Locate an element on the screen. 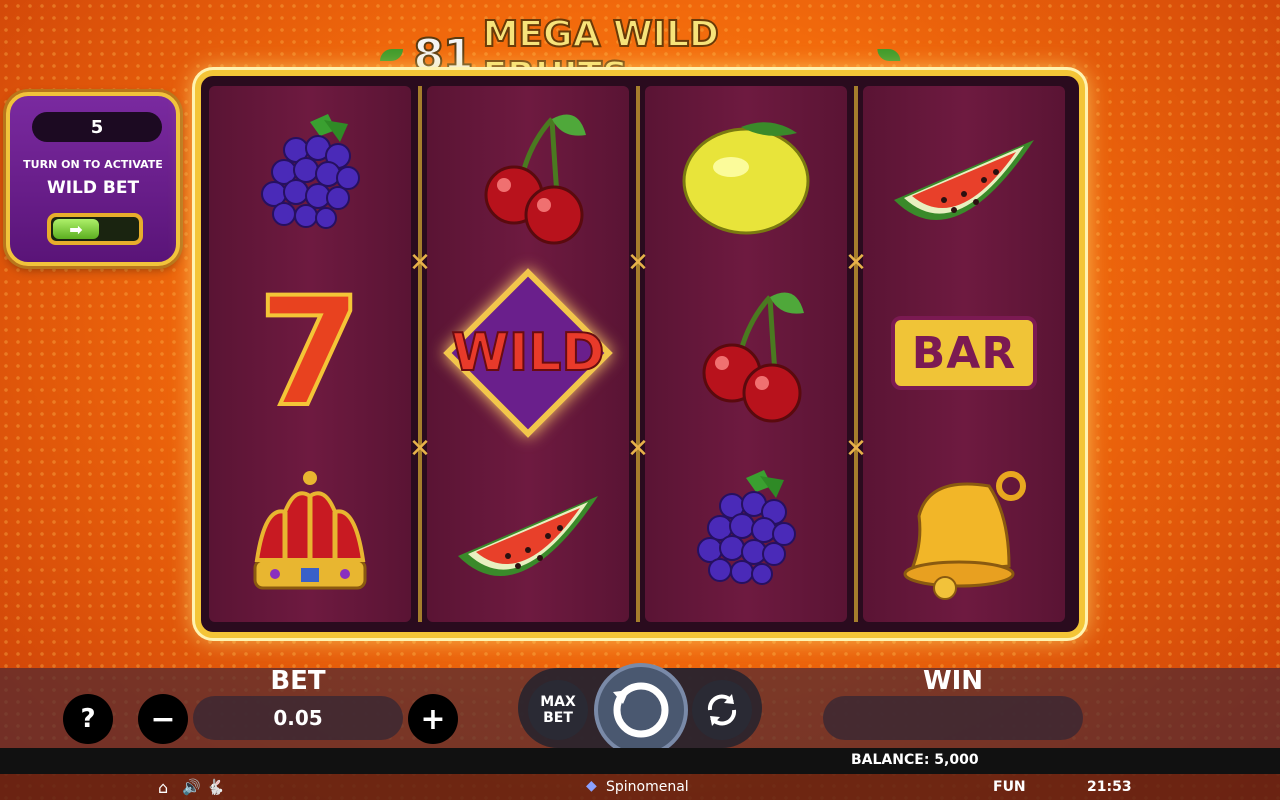 The height and width of the screenshot is (800, 1280). home-icon: ⌂ is located at coordinates (163, 787).